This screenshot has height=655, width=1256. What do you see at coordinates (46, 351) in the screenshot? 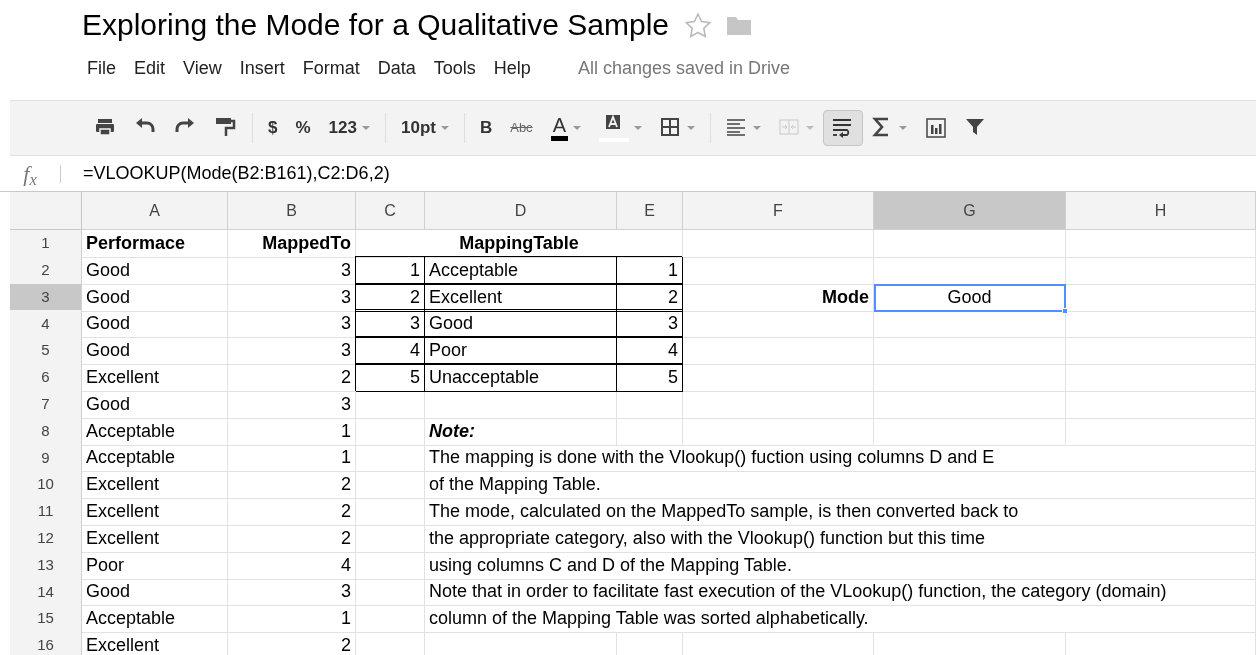
I see `row-header: 5` at bounding box center [46, 351].